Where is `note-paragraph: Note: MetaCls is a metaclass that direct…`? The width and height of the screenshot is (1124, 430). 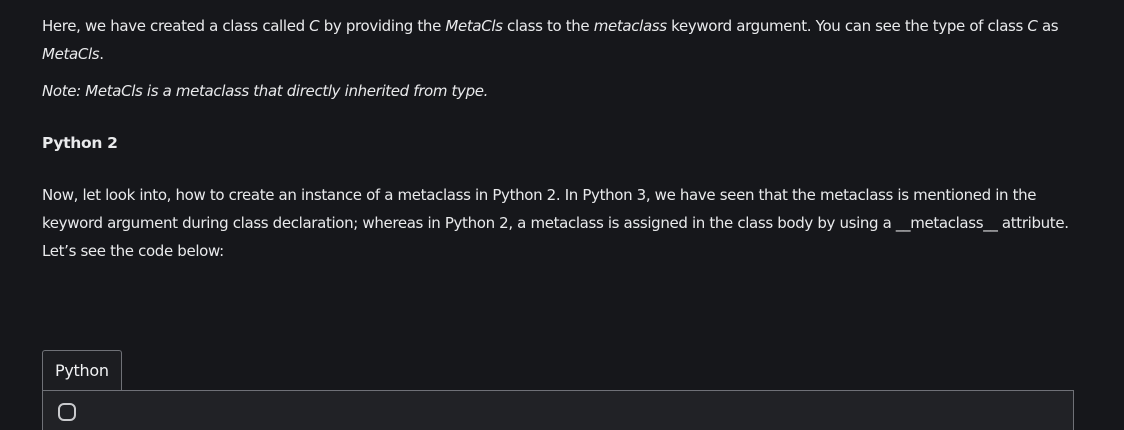
note-paragraph: Note: MetaCls is a metaclass that direct… is located at coordinates (265, 91).